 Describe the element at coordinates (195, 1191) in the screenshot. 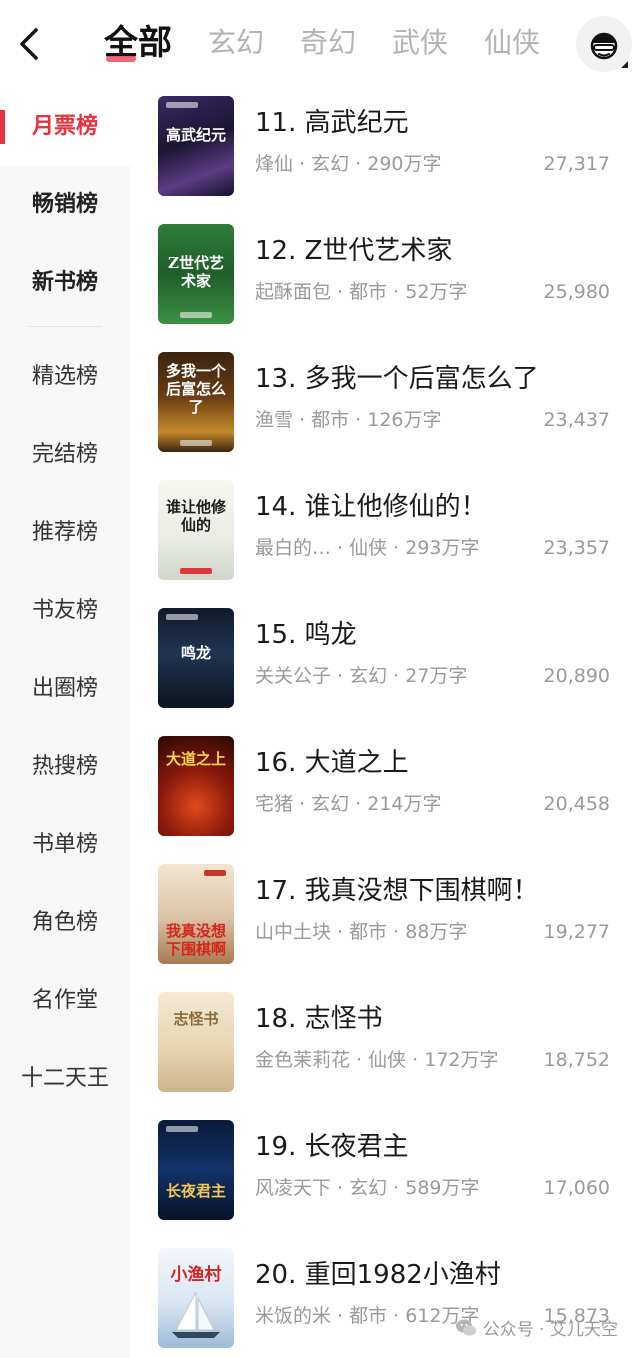

I see `cover-title: 长夜君主` at that location.